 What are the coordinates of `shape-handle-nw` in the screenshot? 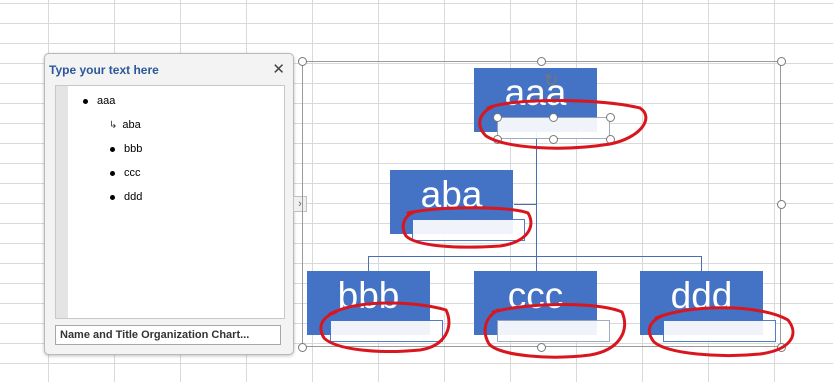 It's located at (497, 117).